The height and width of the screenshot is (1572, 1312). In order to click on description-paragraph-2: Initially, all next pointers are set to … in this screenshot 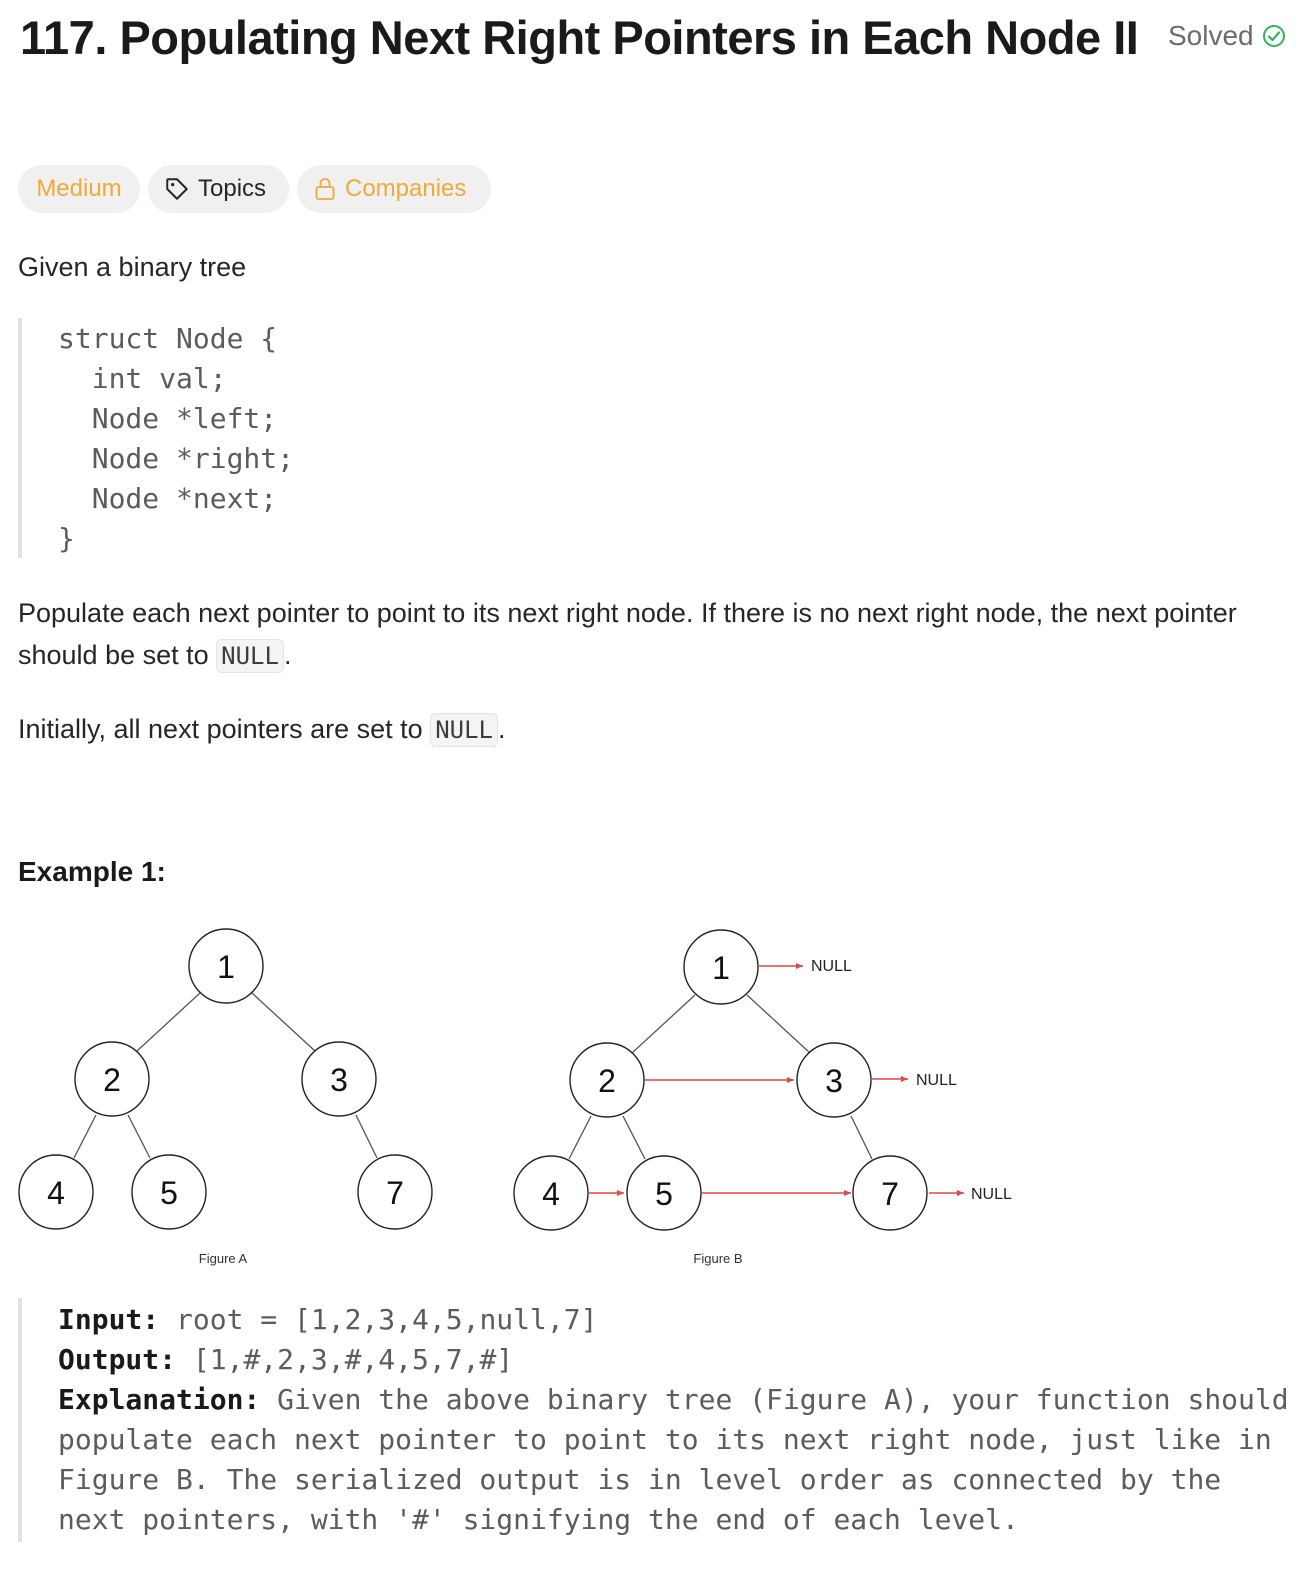, I will do `click(262, 729)`.